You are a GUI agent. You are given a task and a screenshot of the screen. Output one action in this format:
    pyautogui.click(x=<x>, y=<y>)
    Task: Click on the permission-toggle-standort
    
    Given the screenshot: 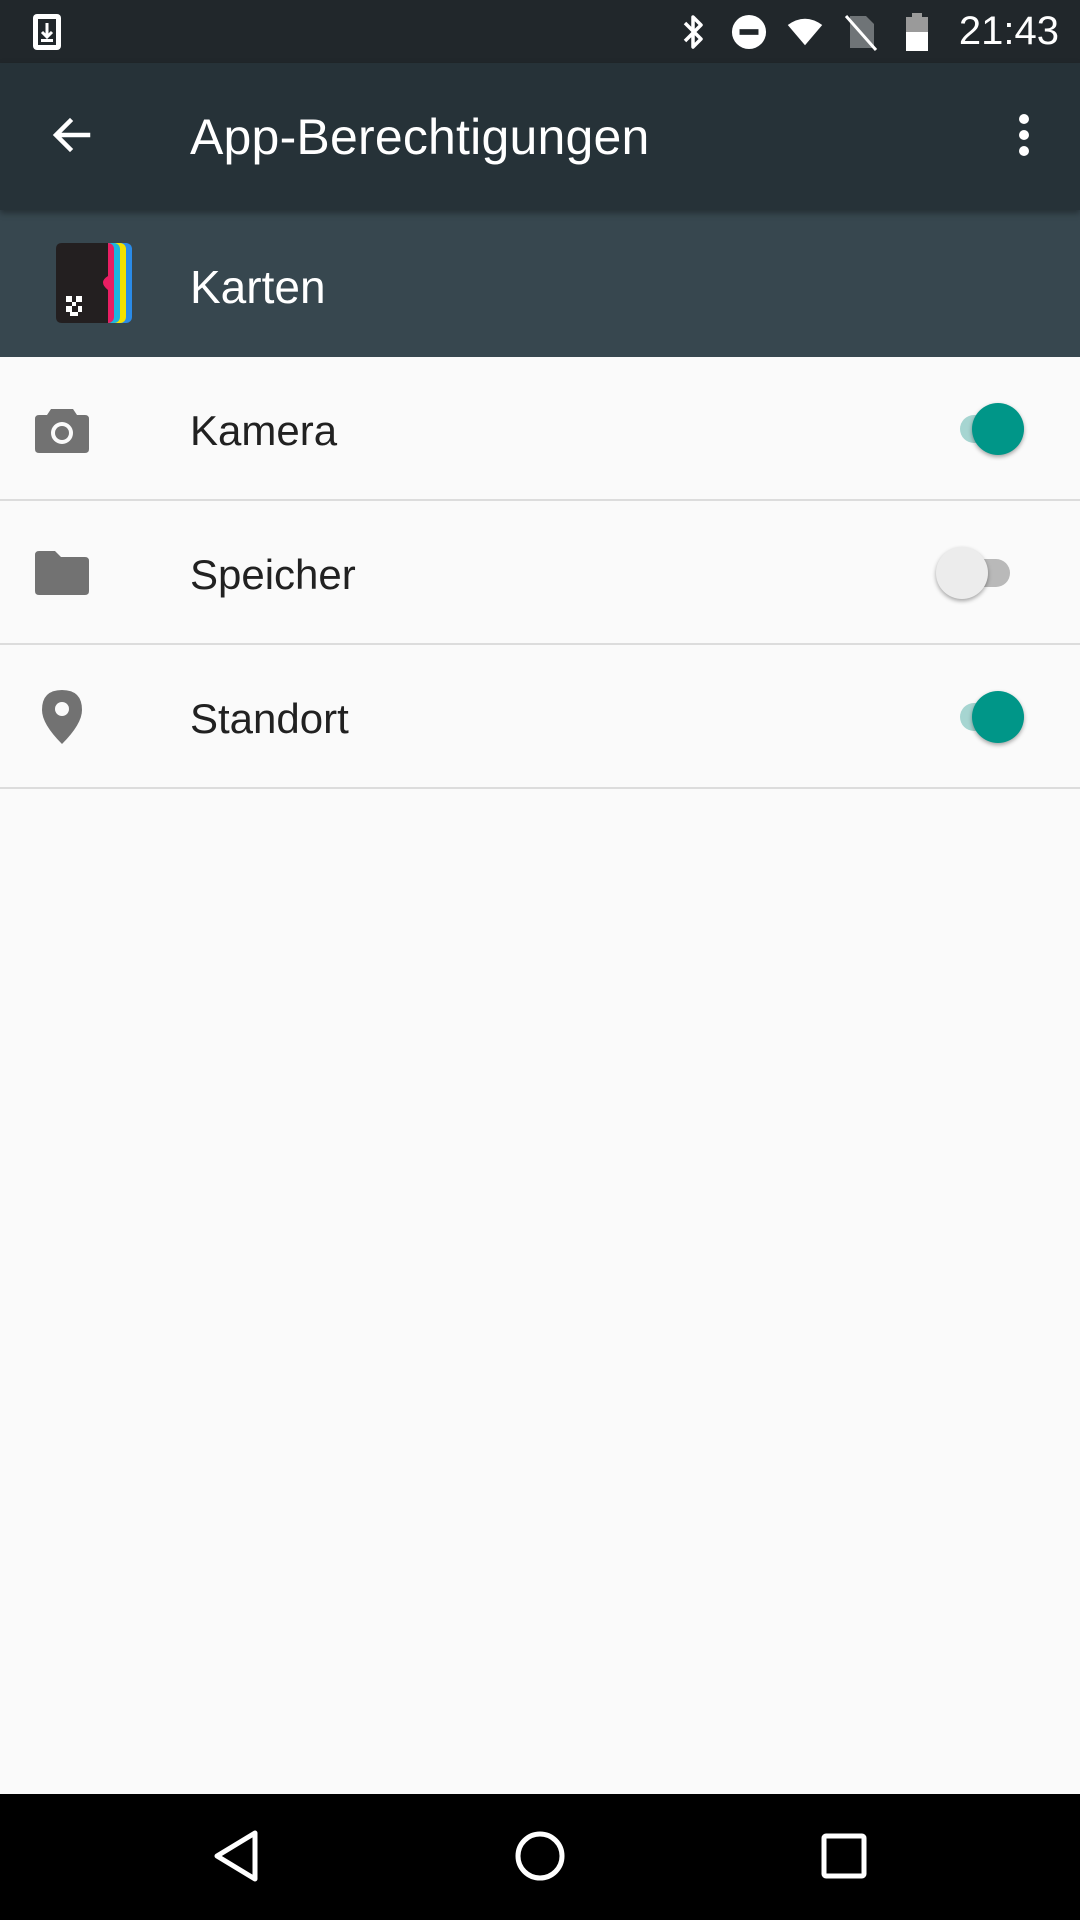 What is the action you would take?
    pyautogui.click(x=985, y=717)
    